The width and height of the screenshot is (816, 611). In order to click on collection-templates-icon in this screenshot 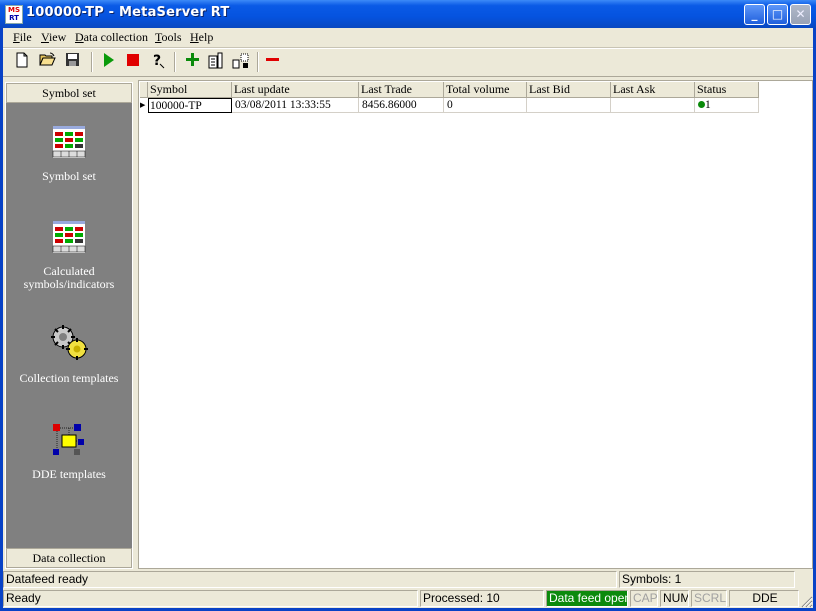, I will do `click(69, 342)`.